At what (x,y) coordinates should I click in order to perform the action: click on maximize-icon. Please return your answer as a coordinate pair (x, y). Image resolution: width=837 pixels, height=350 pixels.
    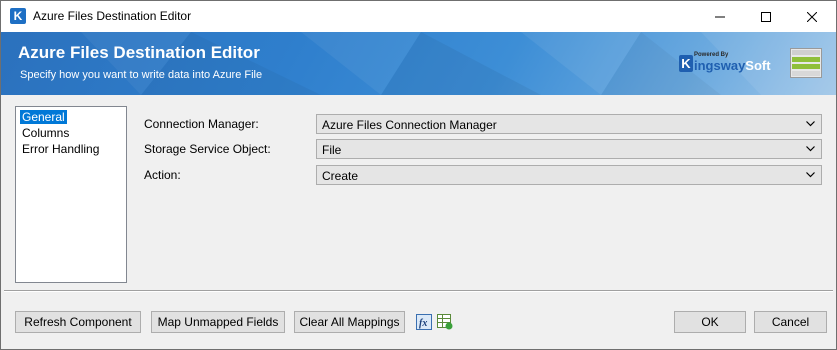
    Looking at the image, I should click on (766, 16).